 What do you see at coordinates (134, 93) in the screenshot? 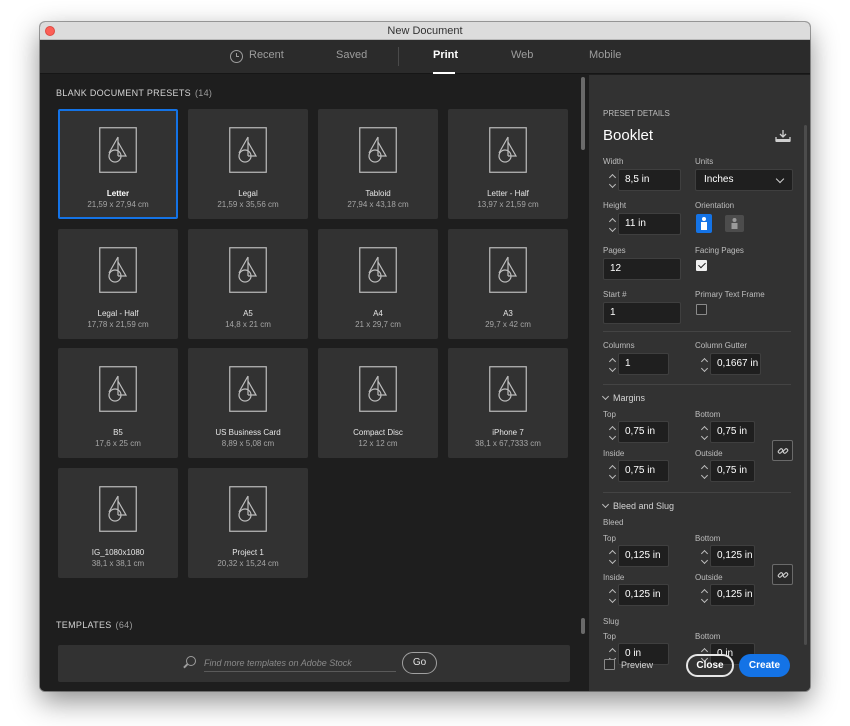
I see `presets-section-header: BLANK DOCUMENT PRESETS (14)` at bounding box center [134, 93].